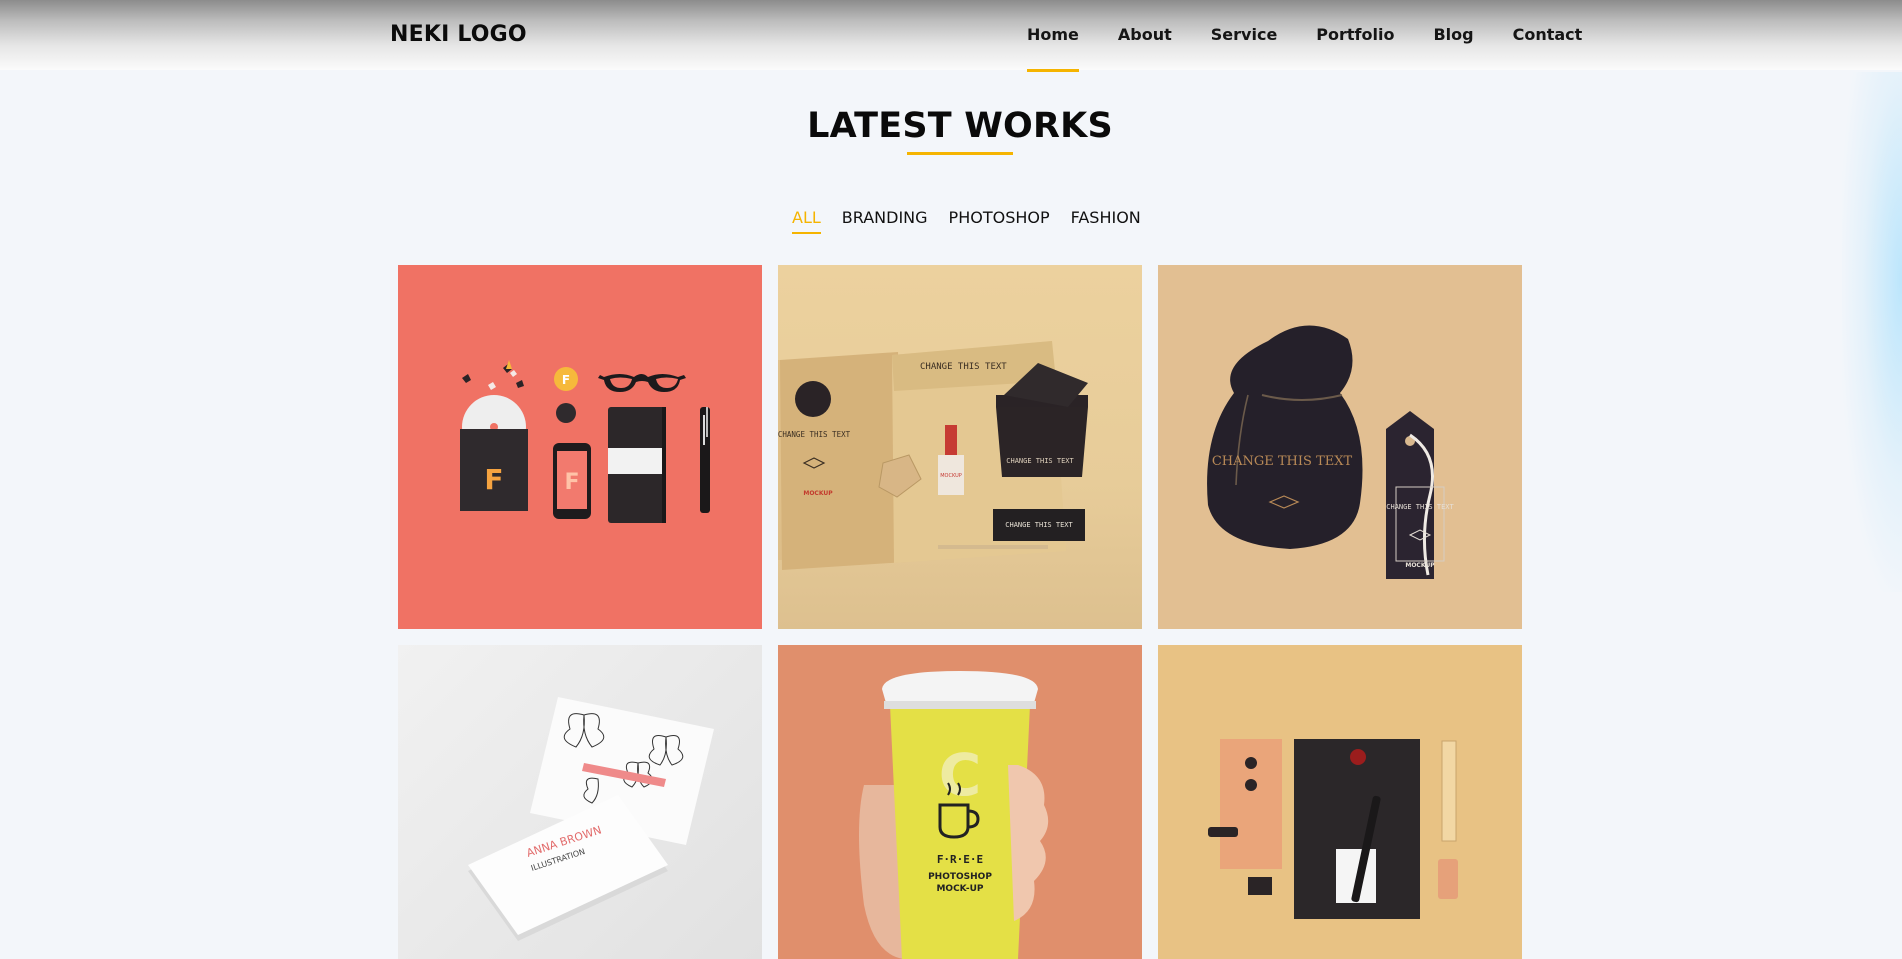 The image size is (1902, 959). Describe the element at coordinates (1106, 217) in the screenshot. I see `filter-fashion: FASHION` at that location.